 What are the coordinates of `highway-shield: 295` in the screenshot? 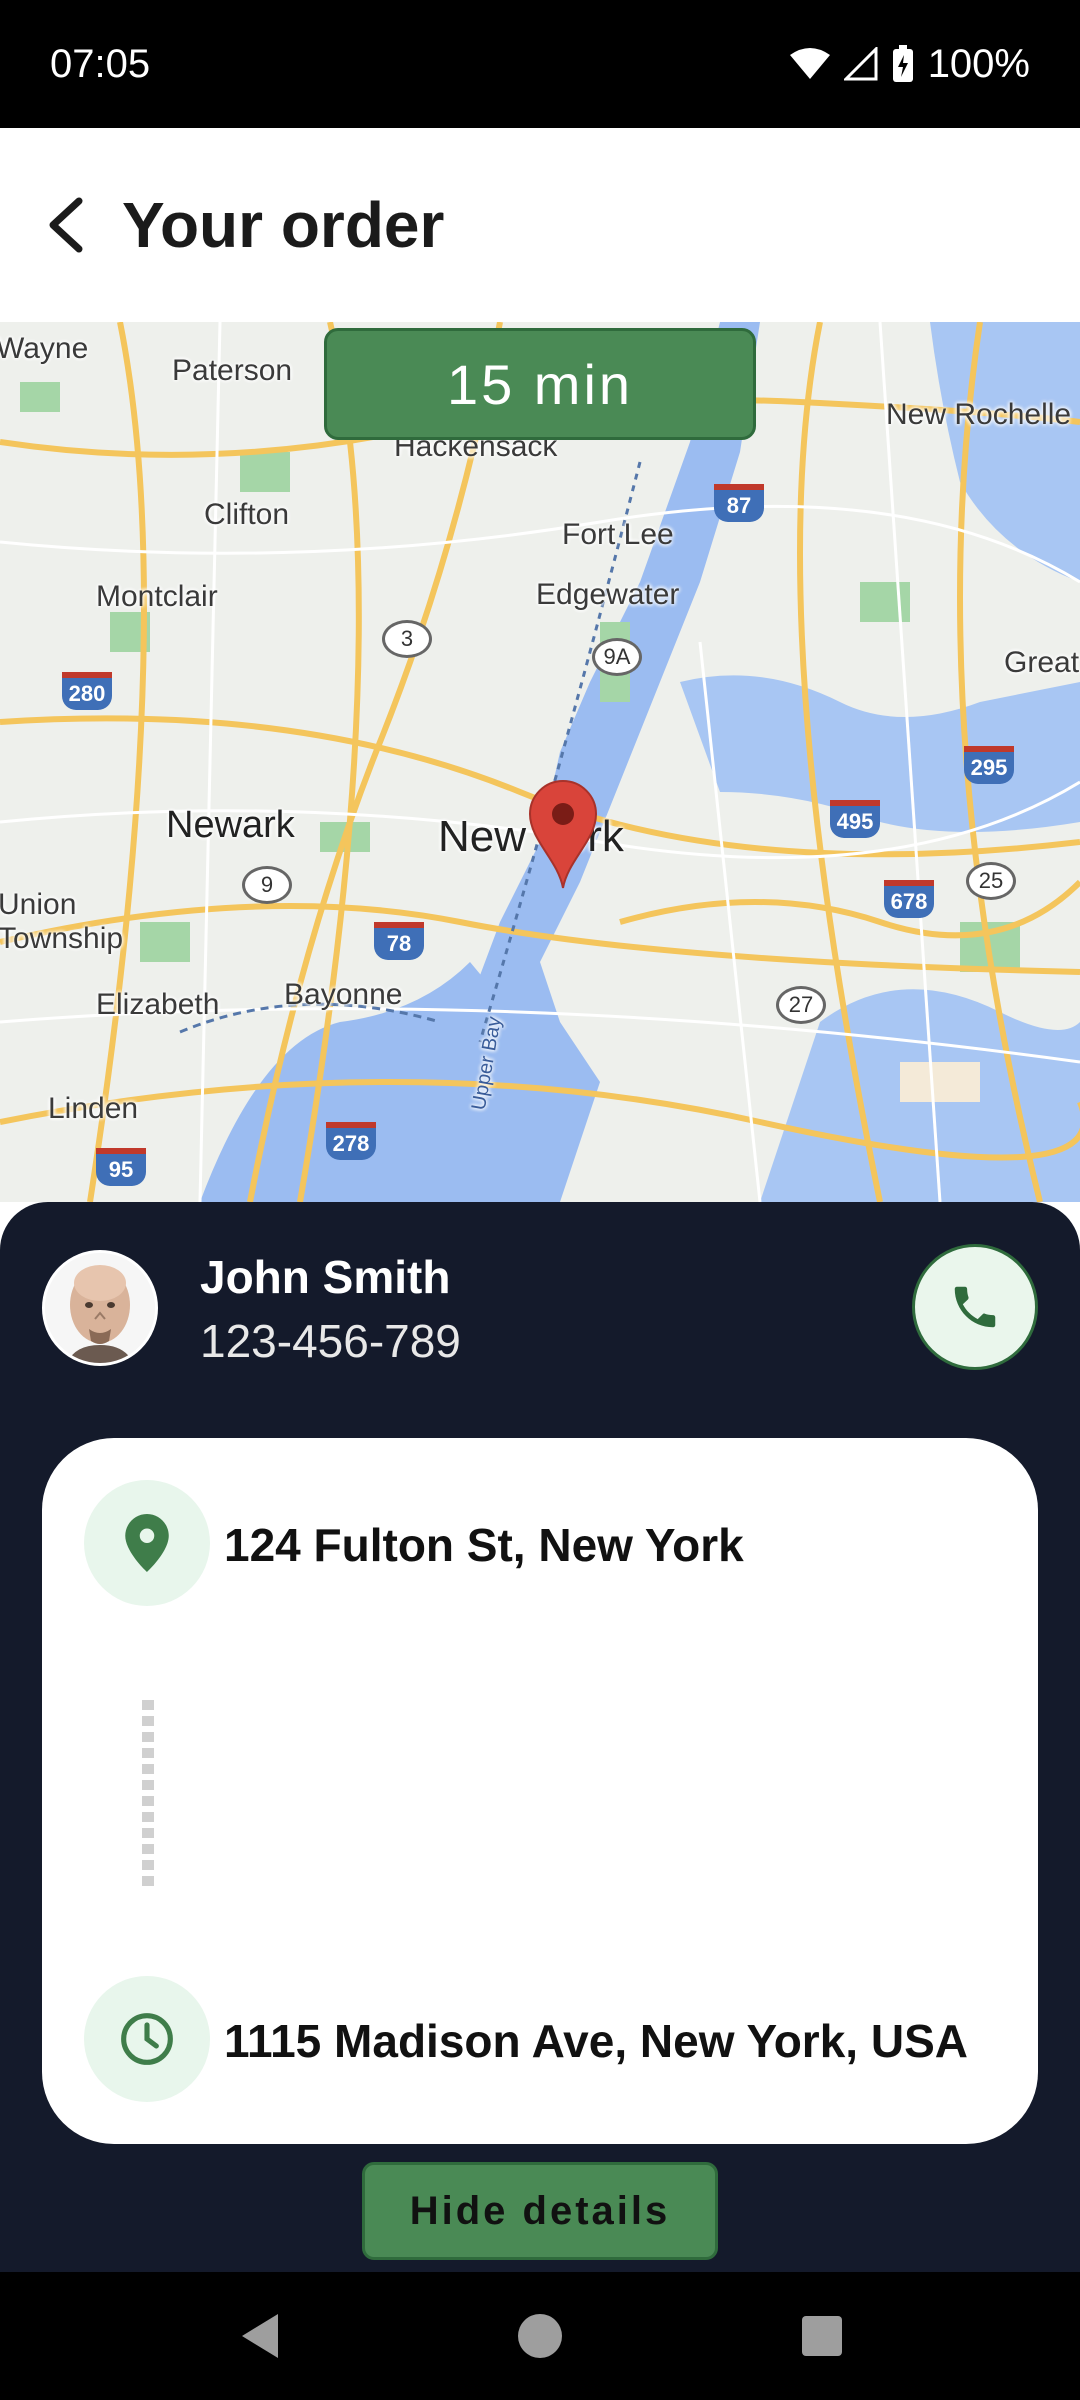 It's located at (989, 765).